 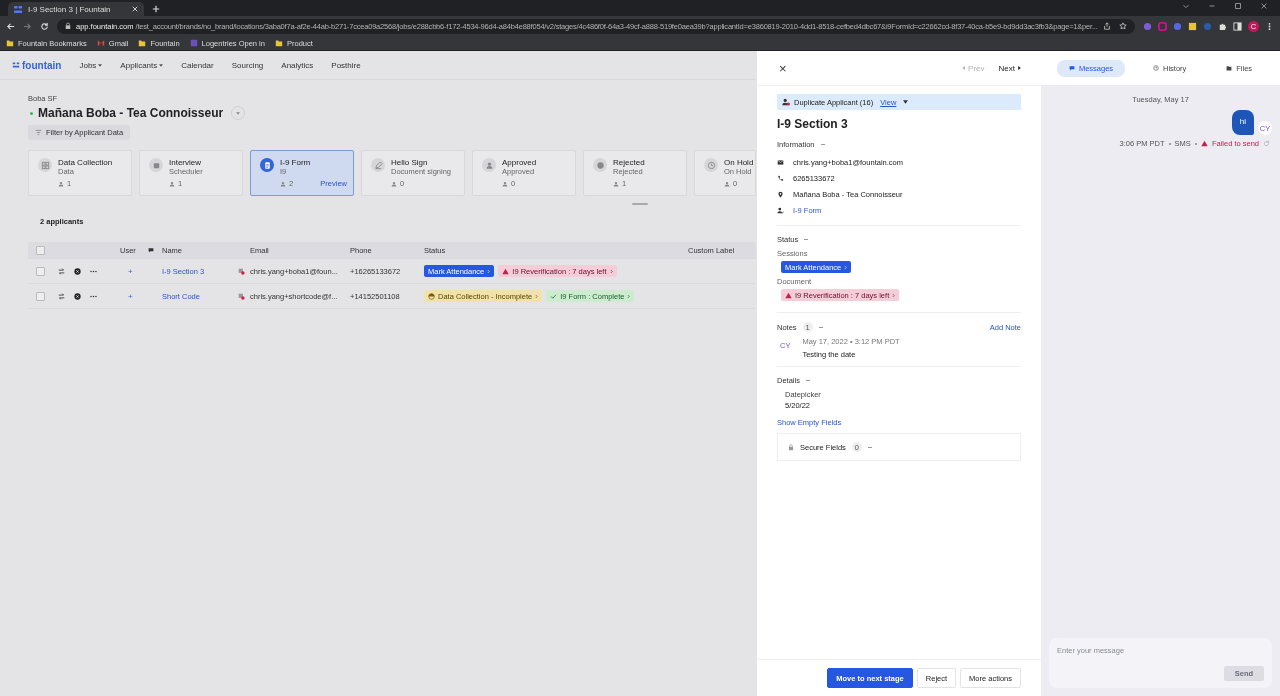 What do you see at coordinates (346, 65) in the screenshot?
I see `nav-item: Posthire` at bounding box center [346, 65].